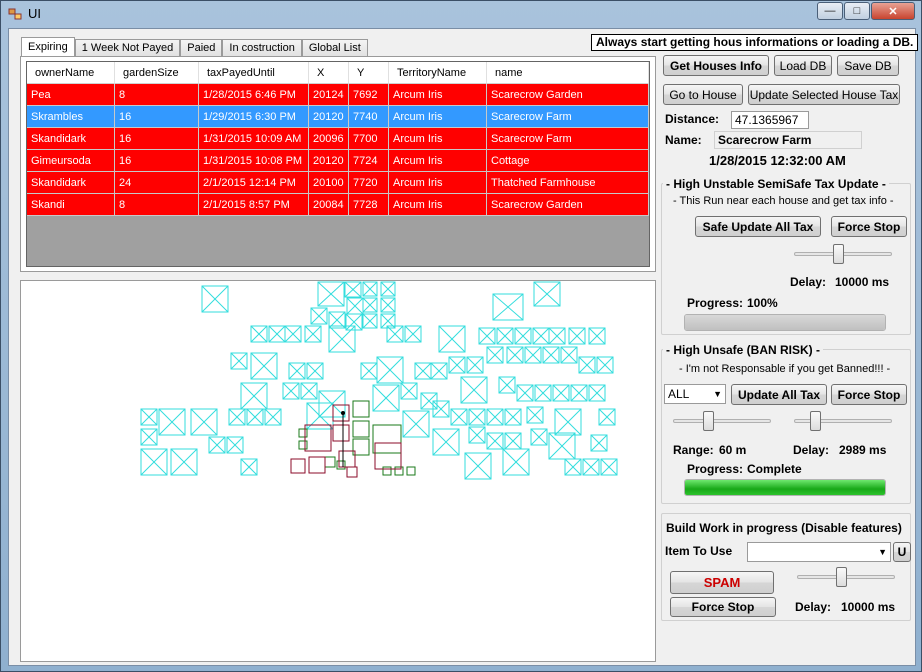  I want to click on cell-y: 7720, so click(369, 183).